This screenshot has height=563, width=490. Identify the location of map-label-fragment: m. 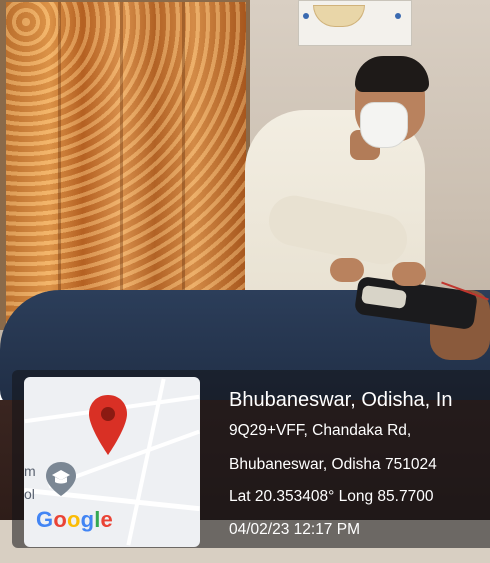
(30, 471).